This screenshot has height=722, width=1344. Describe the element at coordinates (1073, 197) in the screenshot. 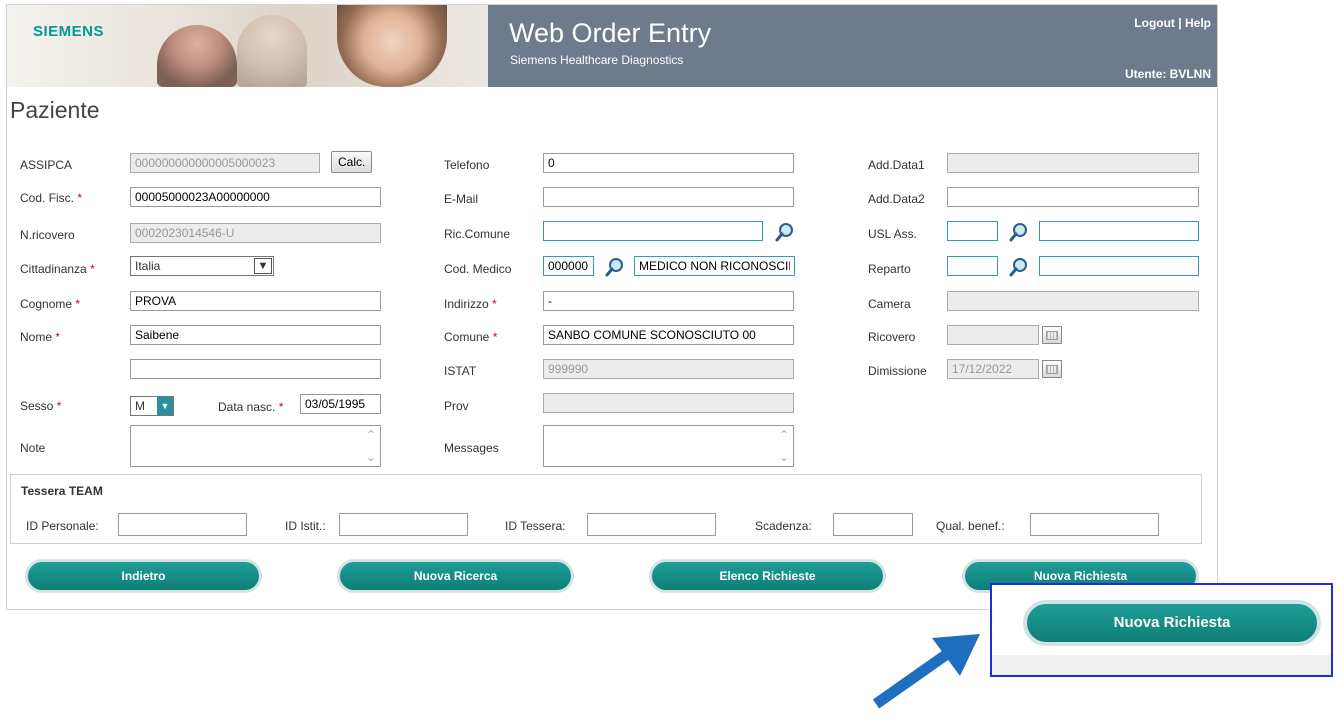

I see `adddata2-input` at that location.